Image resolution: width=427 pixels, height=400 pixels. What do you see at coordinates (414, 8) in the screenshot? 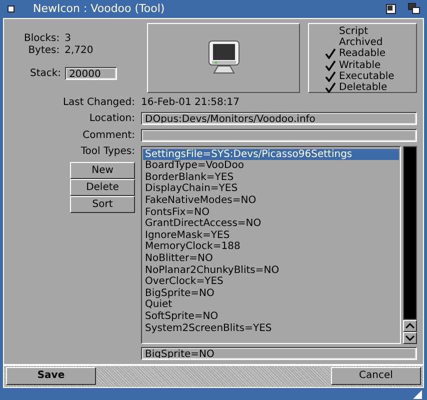
I see `depth-button` at bounding box center [414, 8].